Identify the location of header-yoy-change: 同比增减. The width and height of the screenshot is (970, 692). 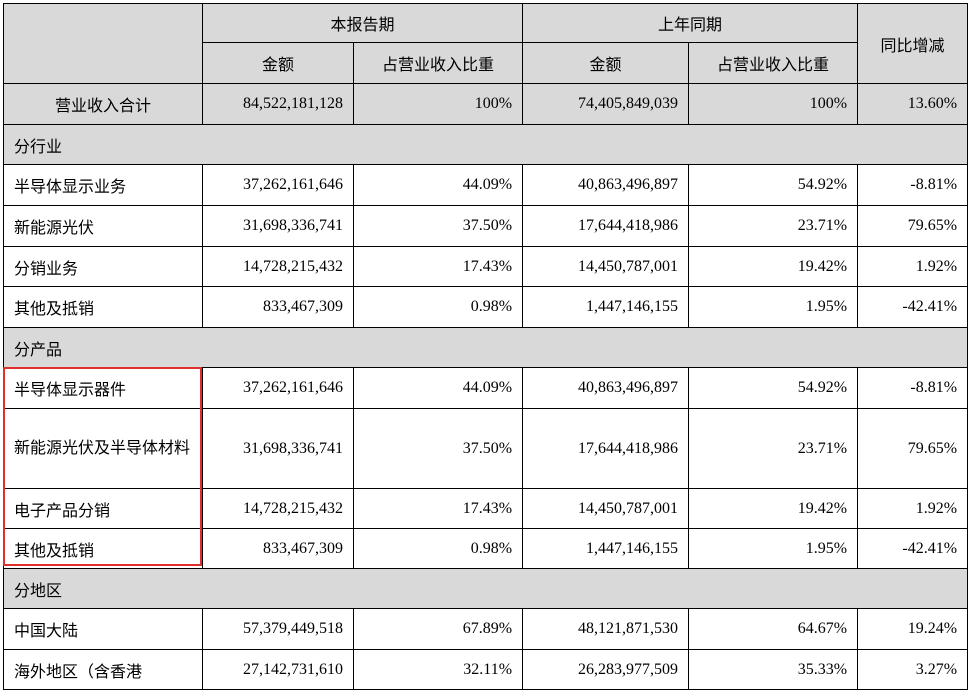
(913, 43).